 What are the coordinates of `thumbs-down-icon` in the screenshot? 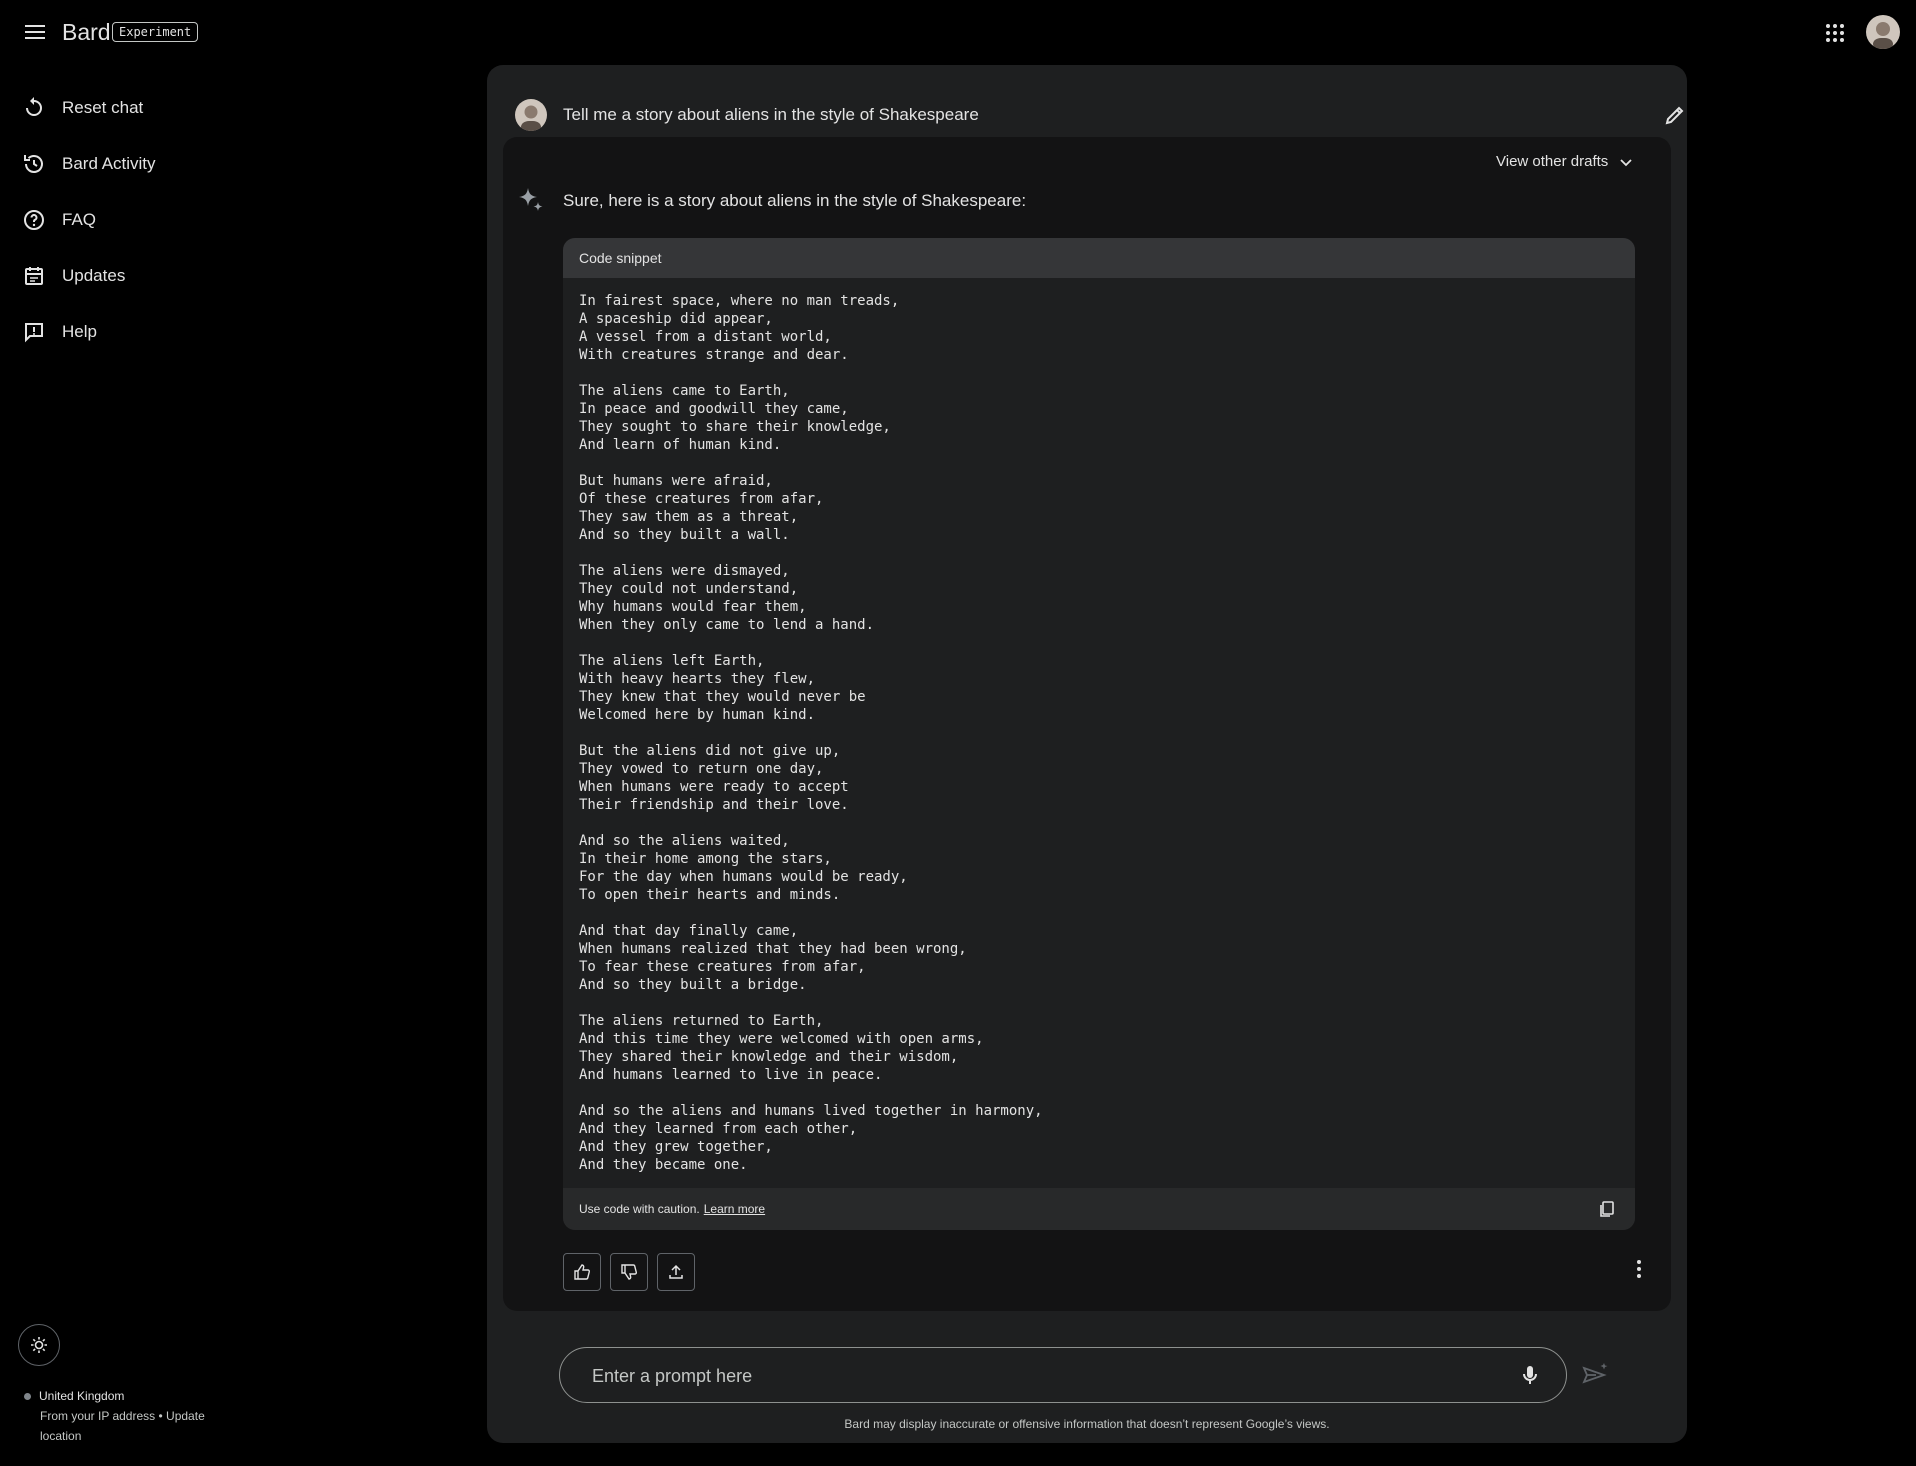 It's located at (629, 1272).